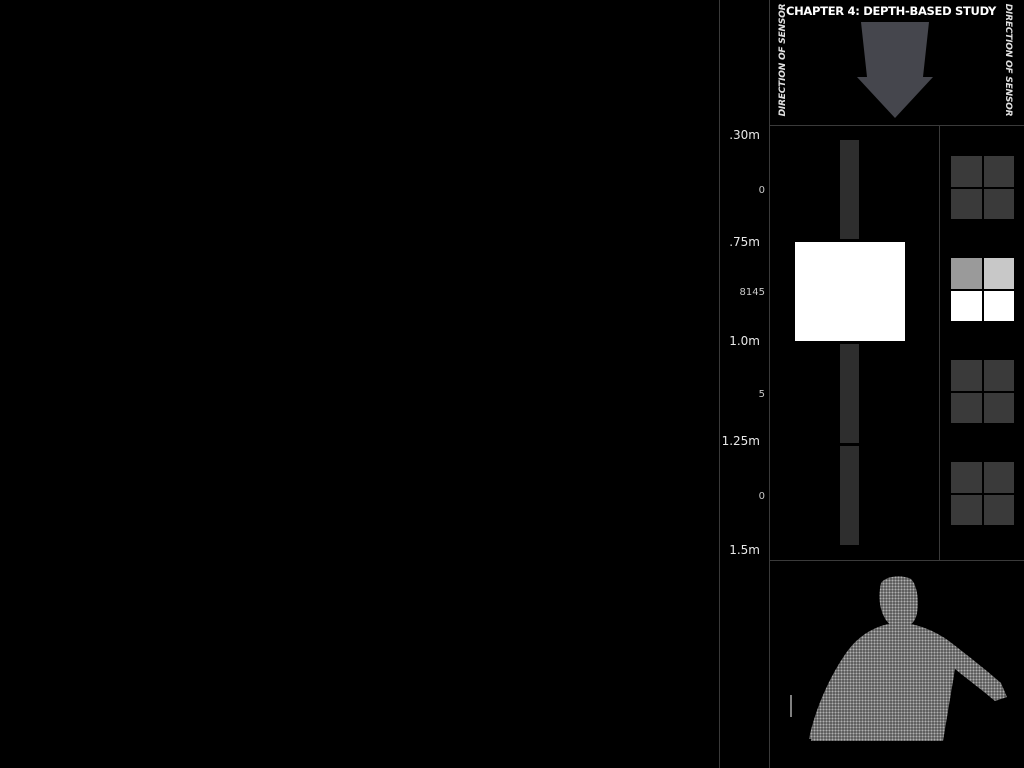 The width and height of the screenshot is (1024, 768). I want to click on scale-mark-75cm: .75m, so click(744, 242).